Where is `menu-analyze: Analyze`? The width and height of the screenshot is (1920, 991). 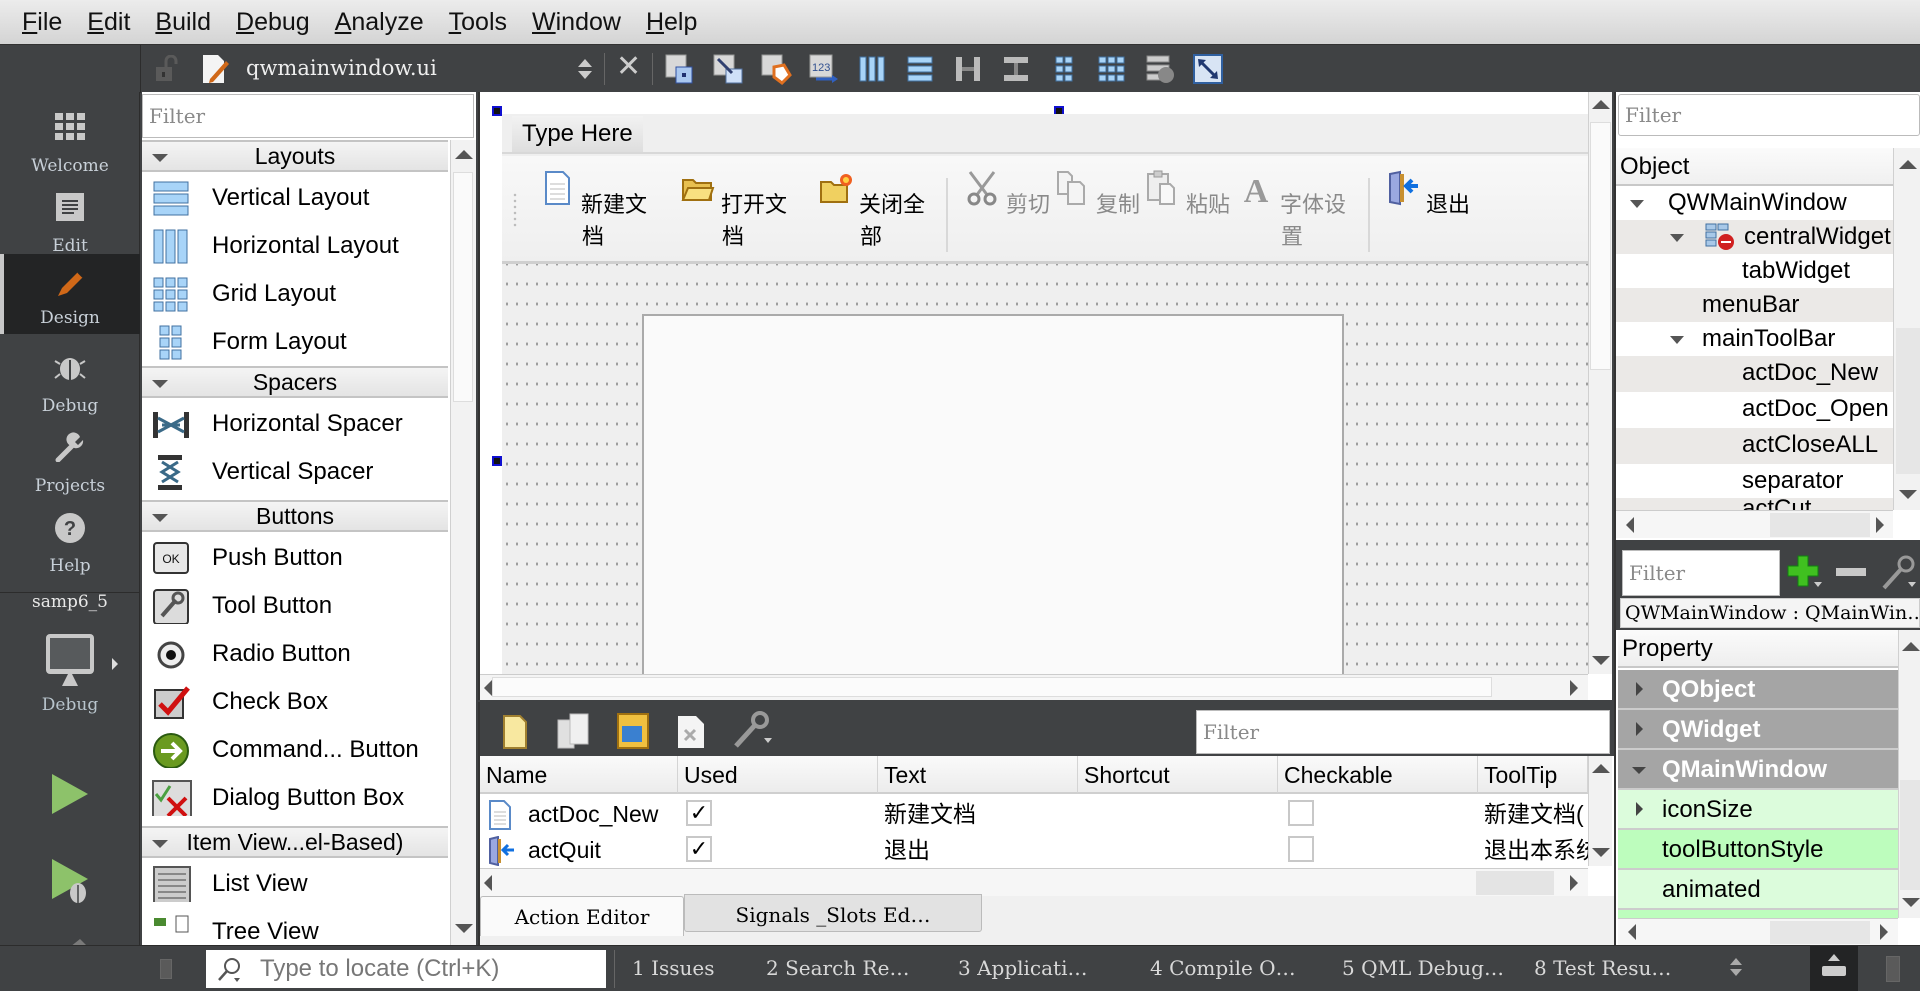 menu-analyze: Analyze is located at coordinates (379, 22).